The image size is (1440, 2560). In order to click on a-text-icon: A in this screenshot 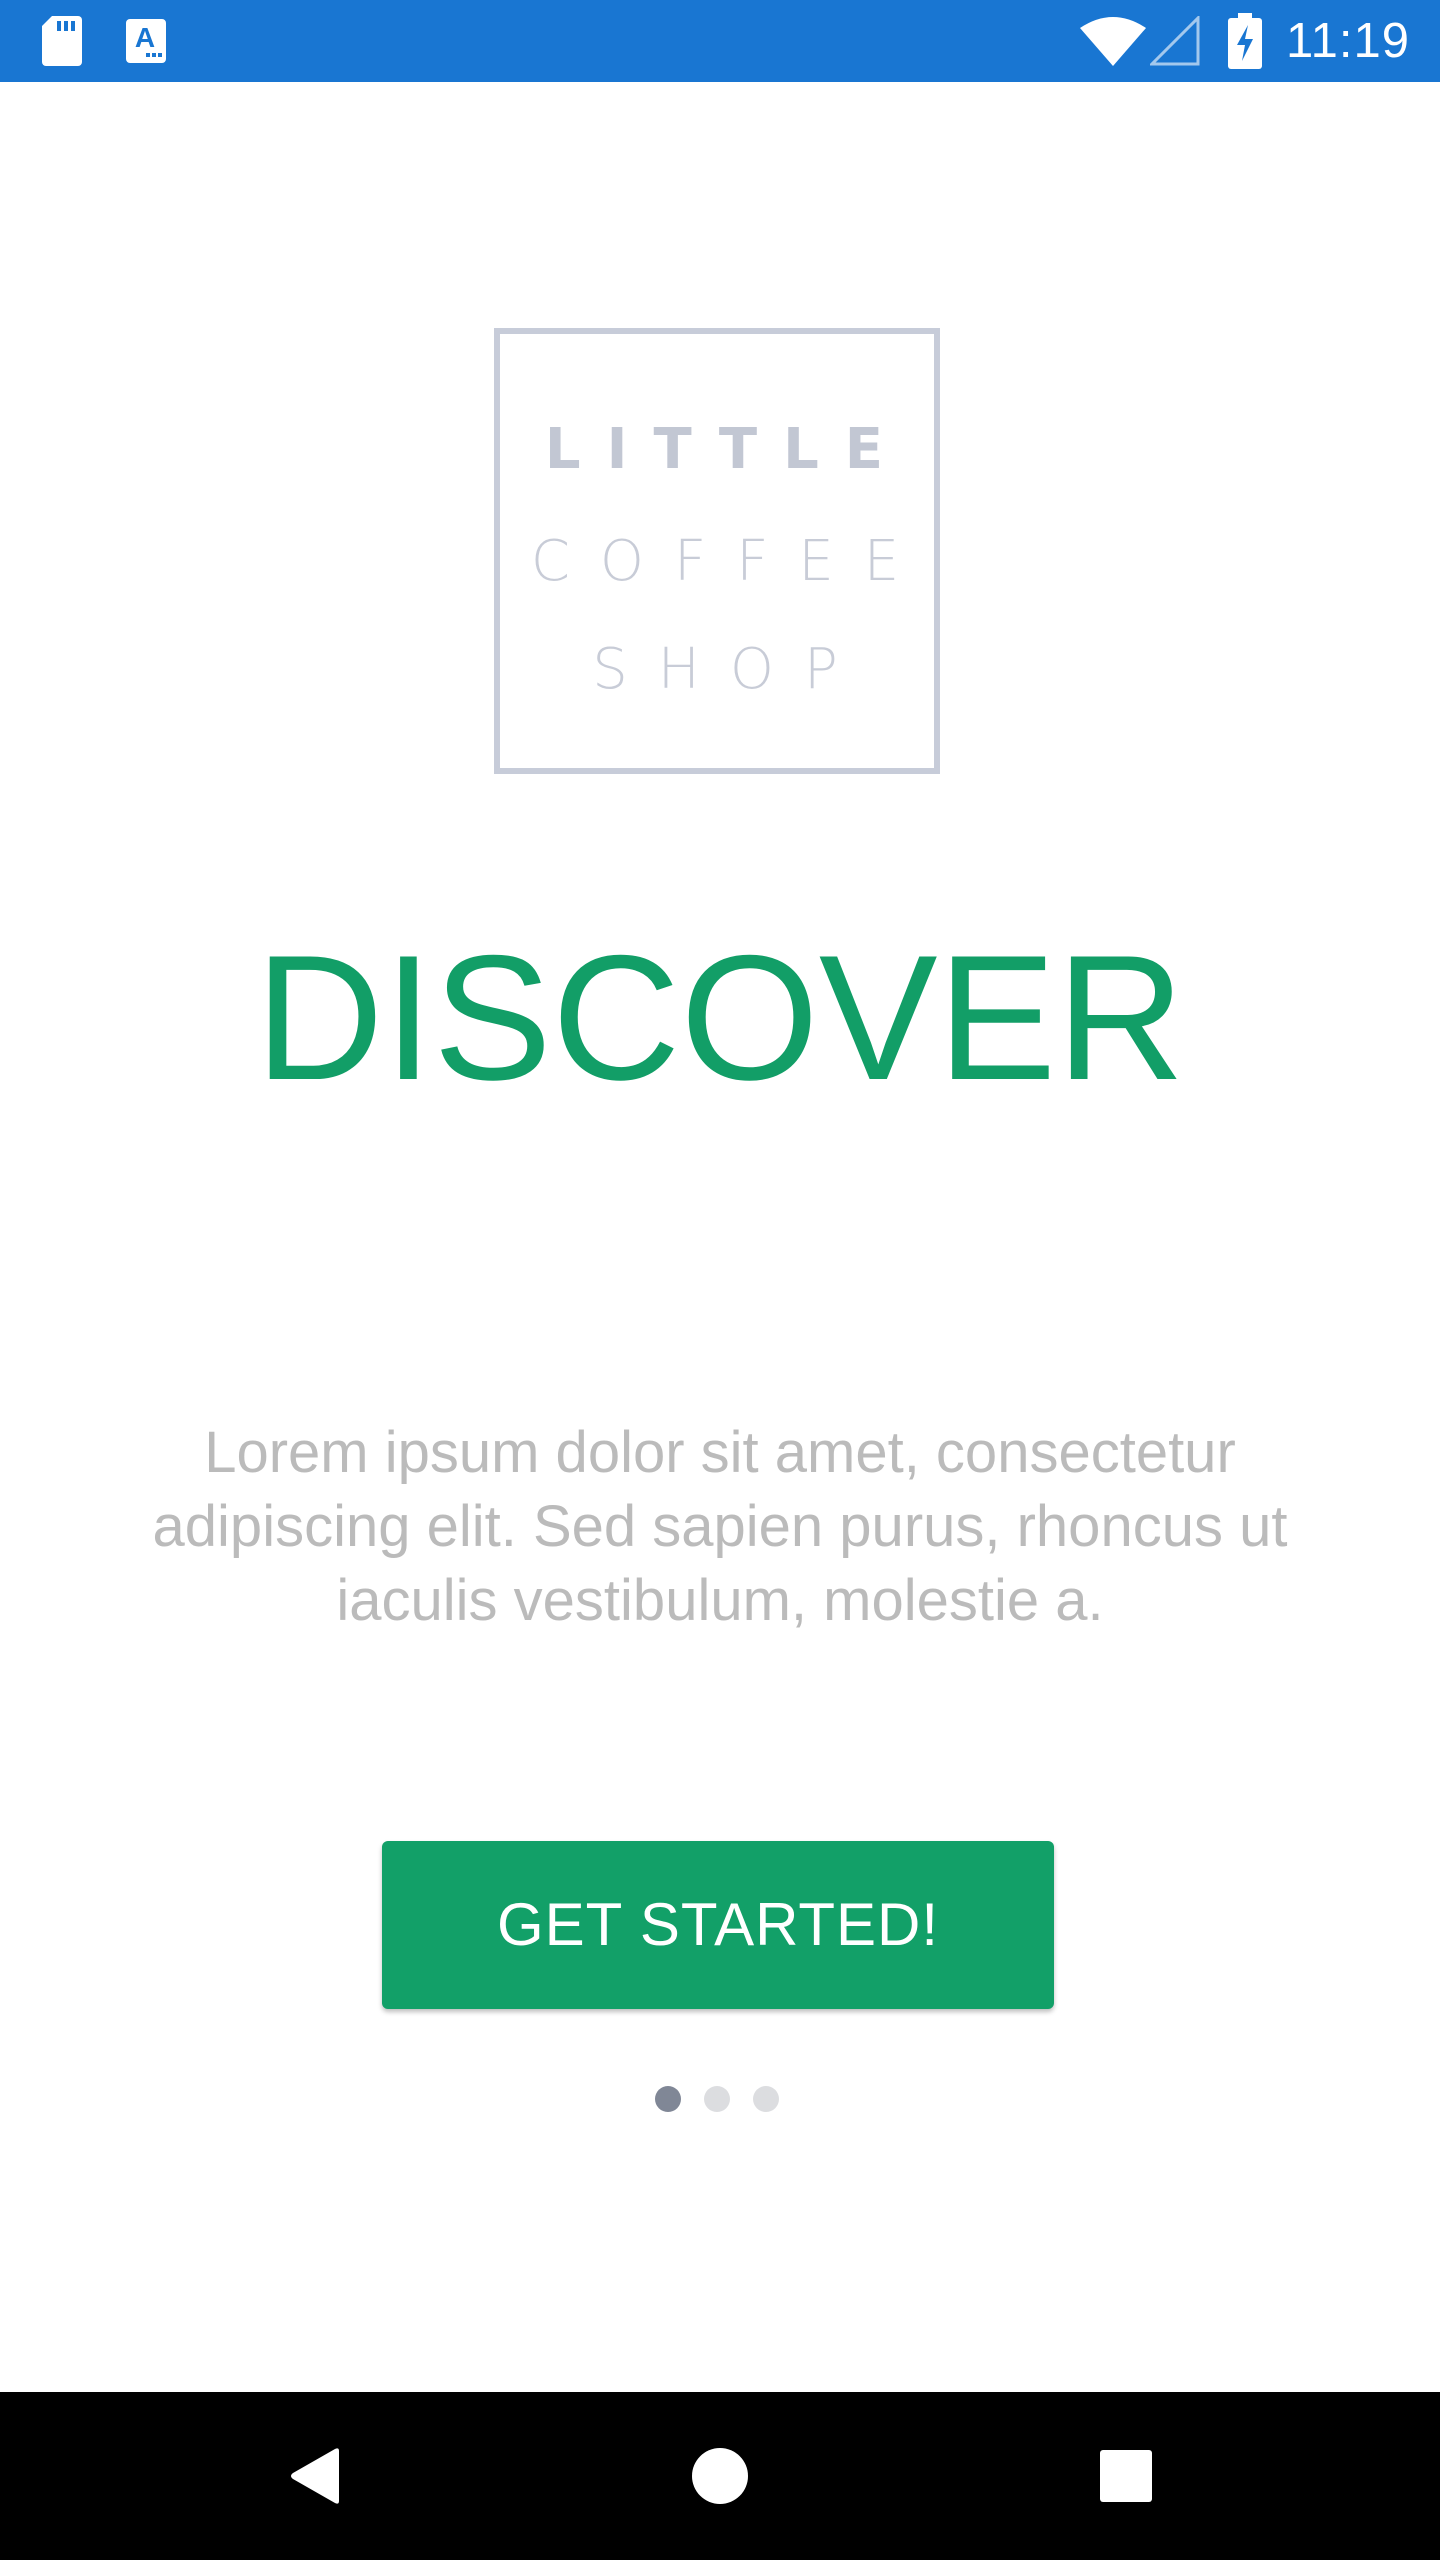, I will do `click(146, 41)`.